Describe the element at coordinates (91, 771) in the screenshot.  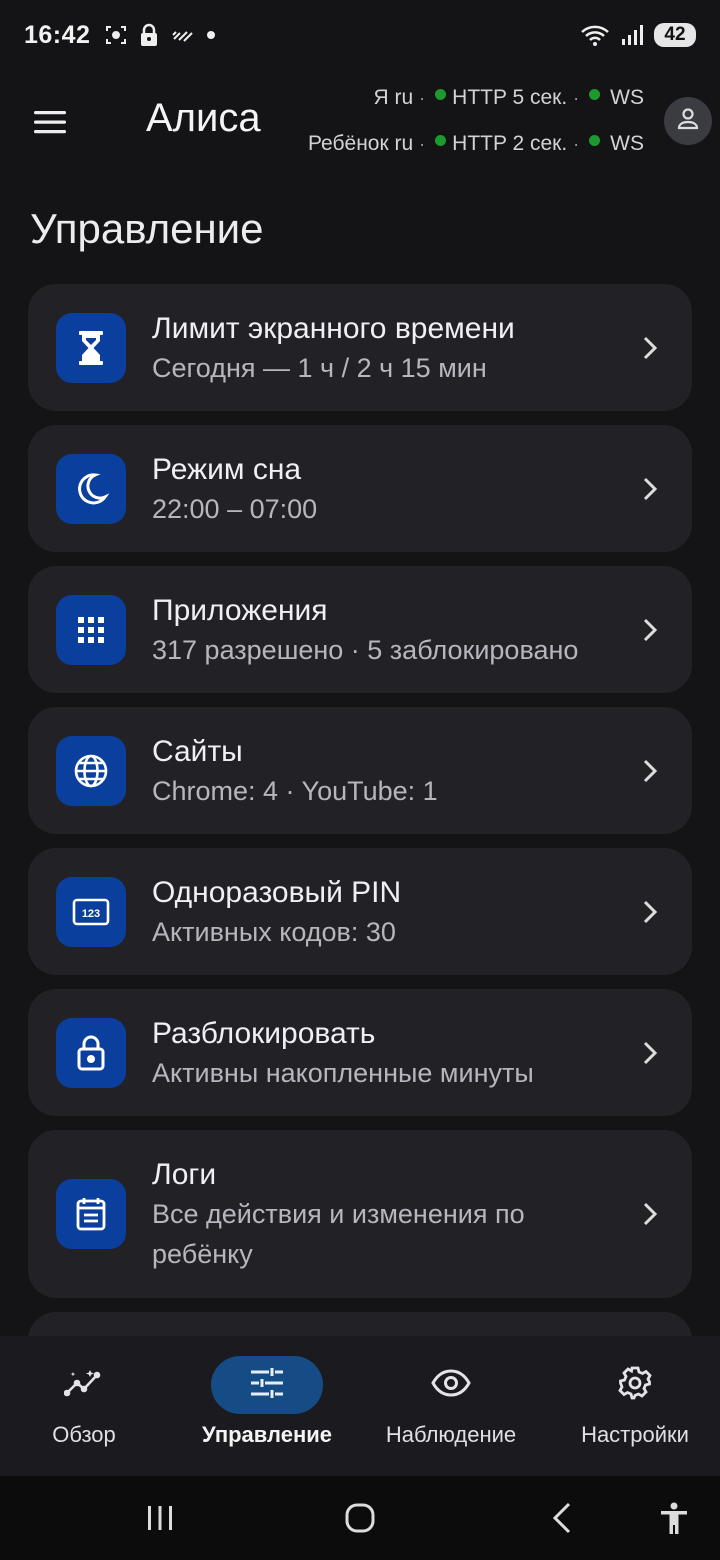
I see `globe-icon` at that location.